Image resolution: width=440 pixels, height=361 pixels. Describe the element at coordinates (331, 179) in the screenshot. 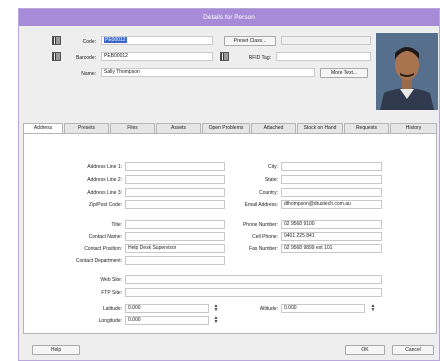

I see `state-input` at that location.